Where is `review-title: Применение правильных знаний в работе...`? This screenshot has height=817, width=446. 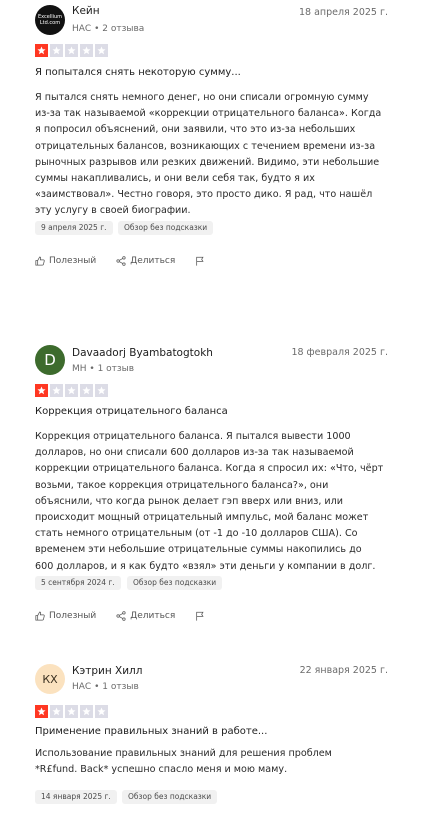
review-title: Применение правильных знаний в работе... is located at coordinates (151, 731).